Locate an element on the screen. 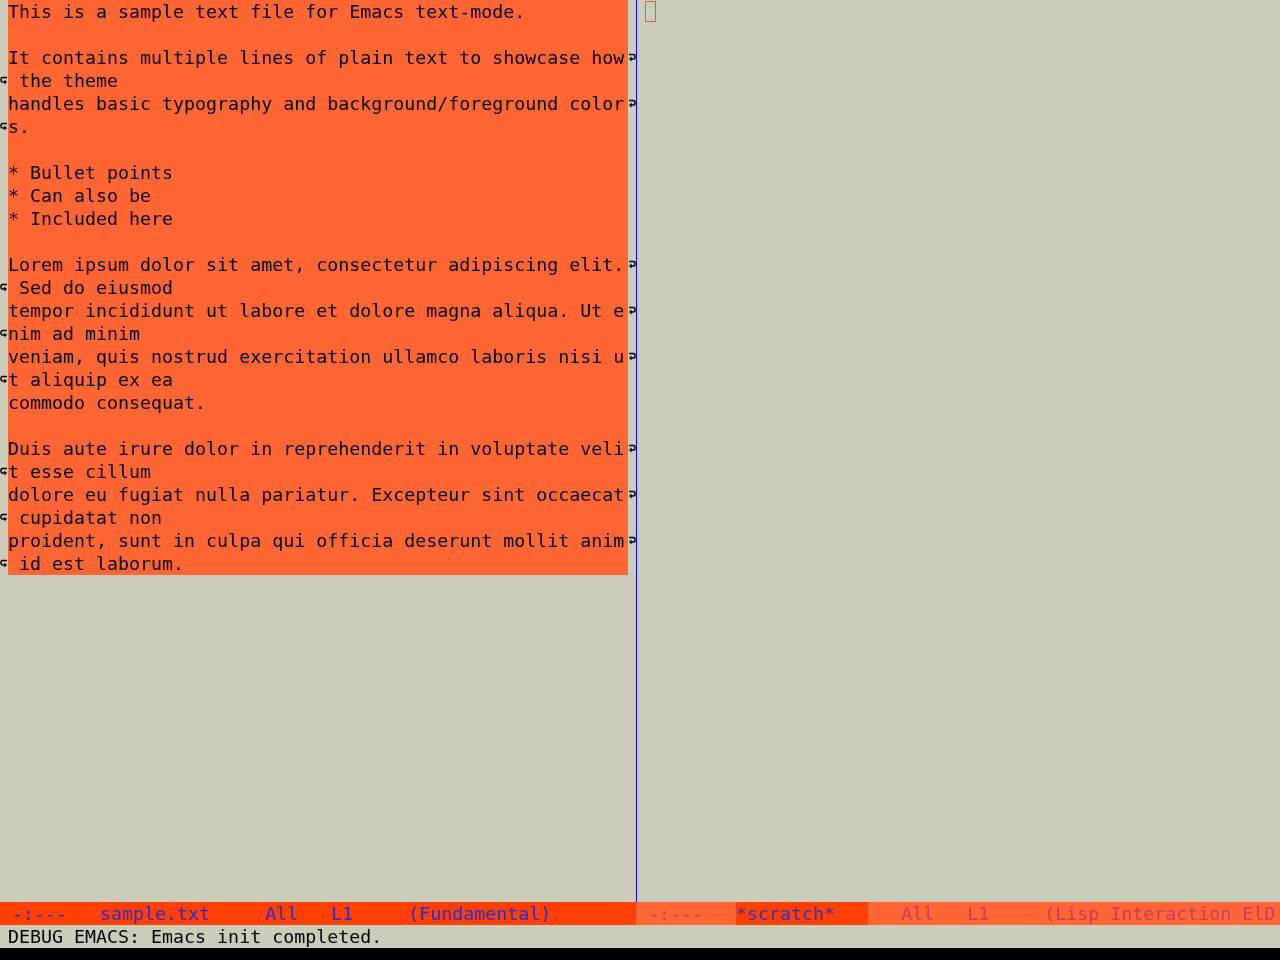  buffer-name: *scratch* is located at coordinates (802, 913).